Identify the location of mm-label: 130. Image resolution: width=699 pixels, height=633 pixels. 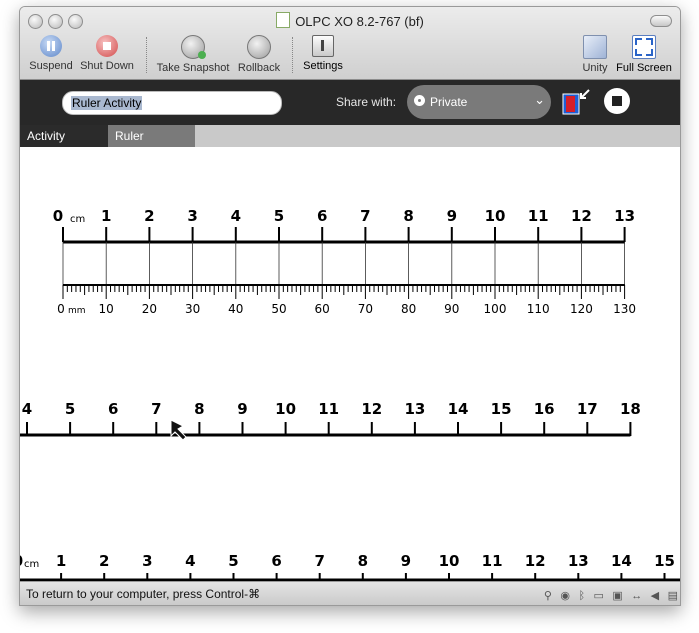
(624, 309).